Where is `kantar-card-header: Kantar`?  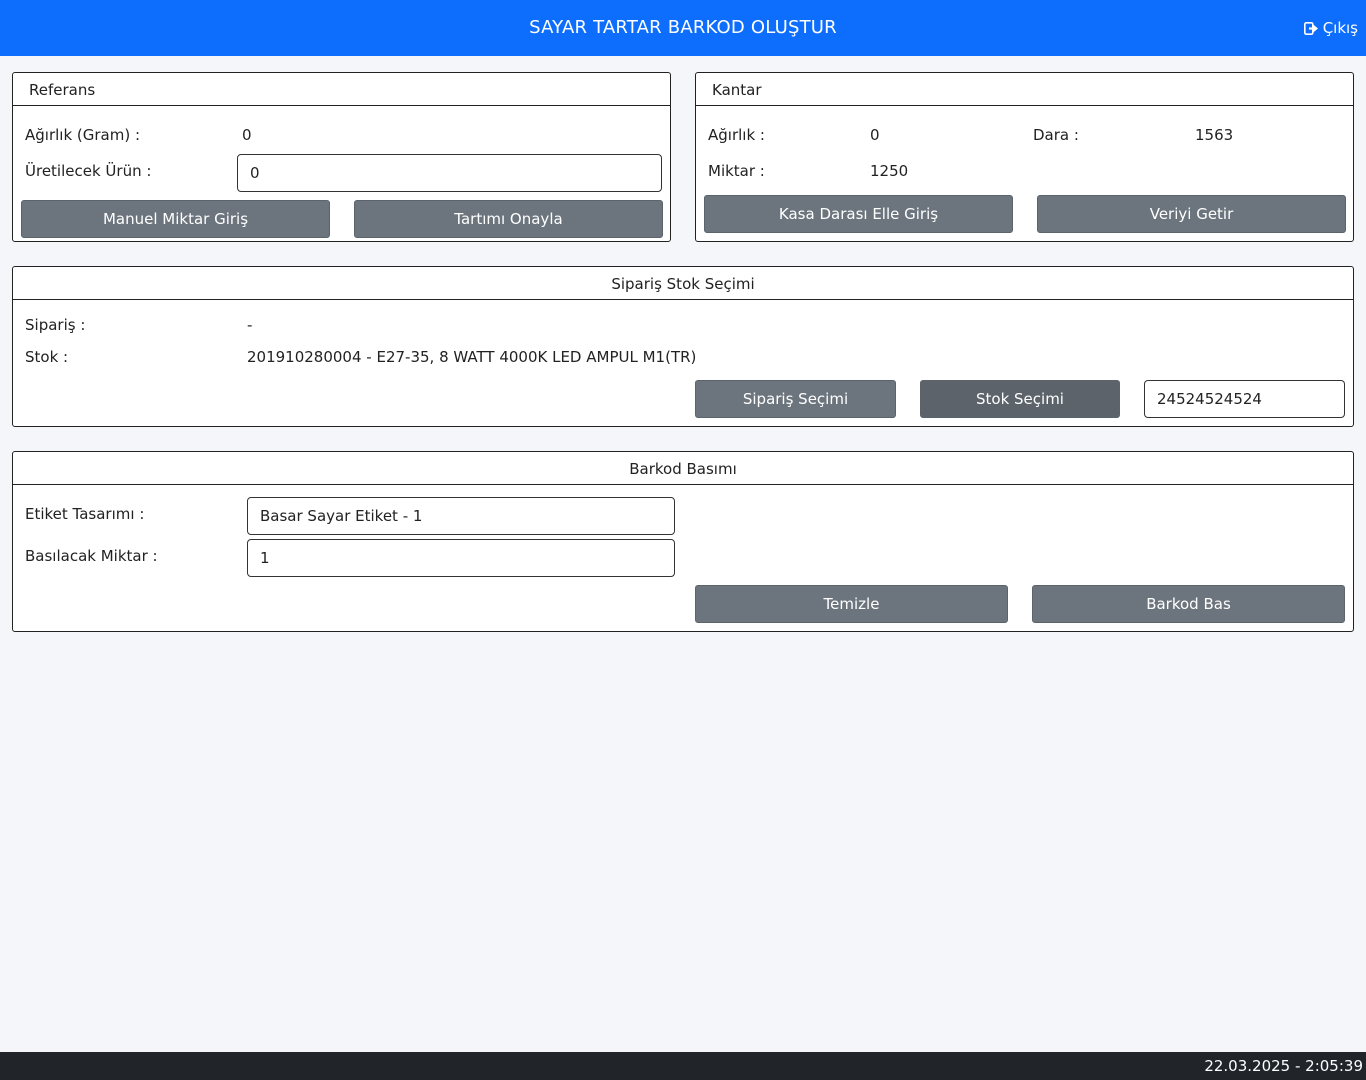
kantar-card-header: Kantar is located at coordinates (1024, 89).